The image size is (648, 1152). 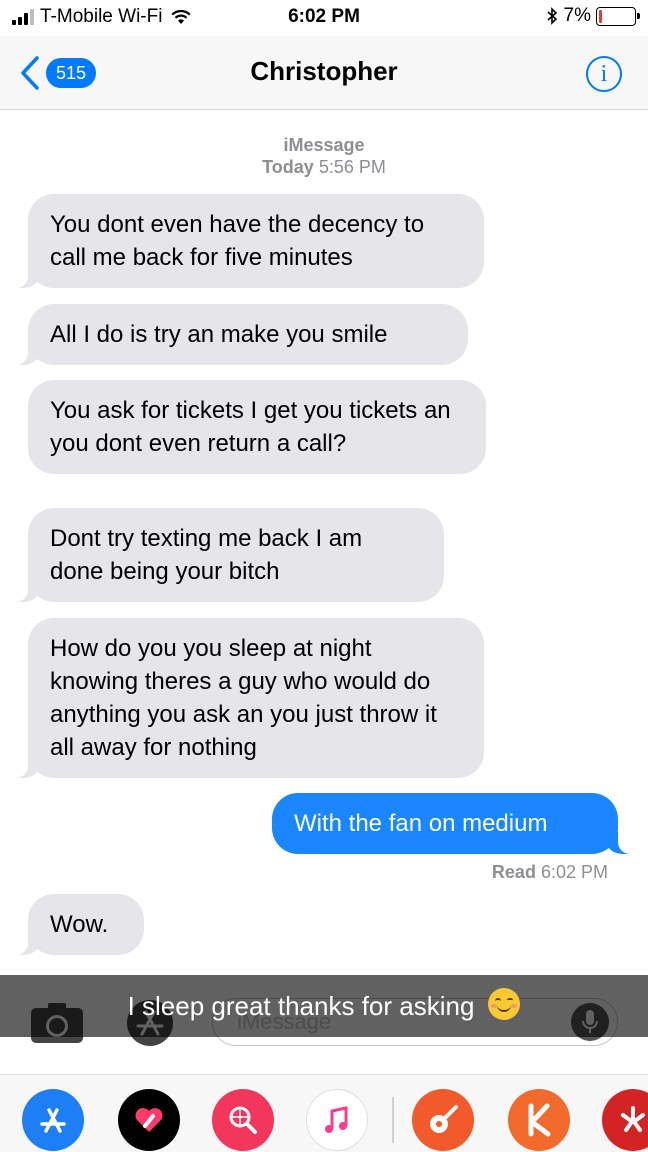 I want to click on globe-search-icon, so click(x=243, y=1120).